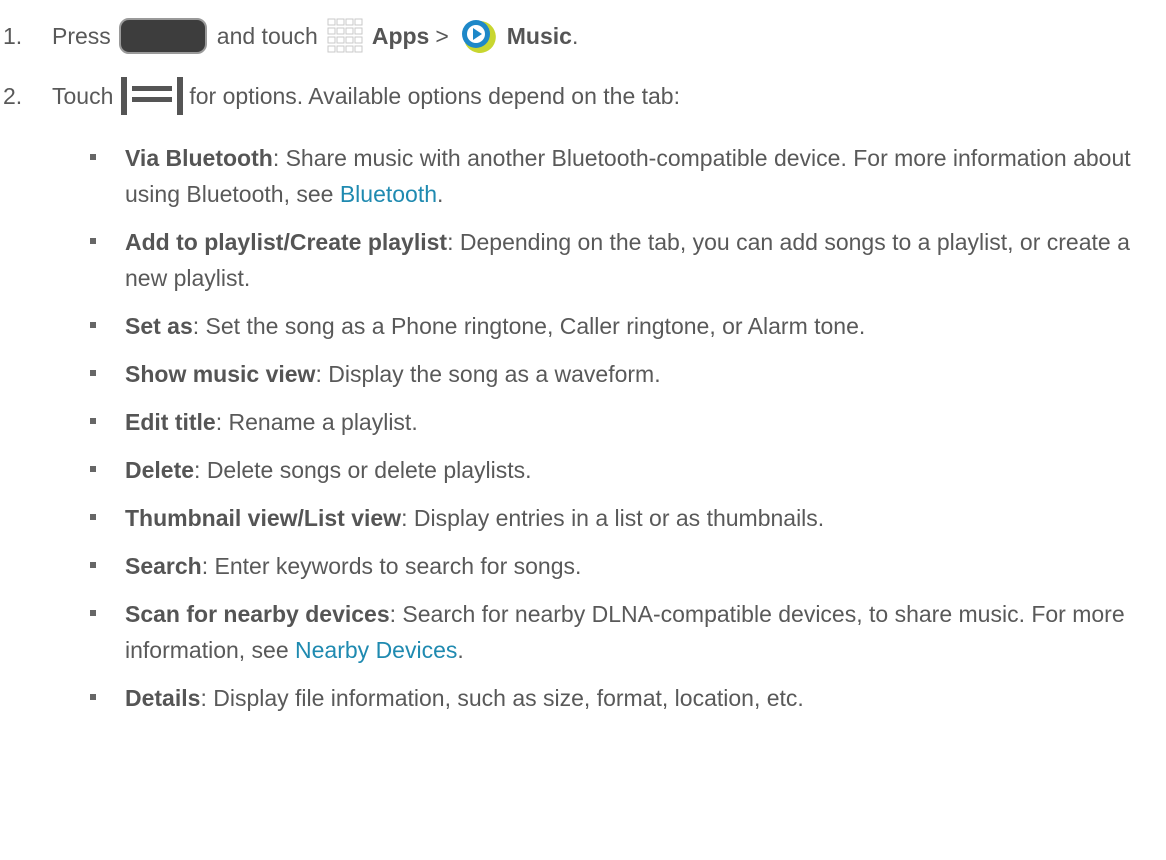 The width and height of the screenshot is (1166, 860). I want to click on step-1: 1. Press and touch Apps > Music ., so click(289, 36).